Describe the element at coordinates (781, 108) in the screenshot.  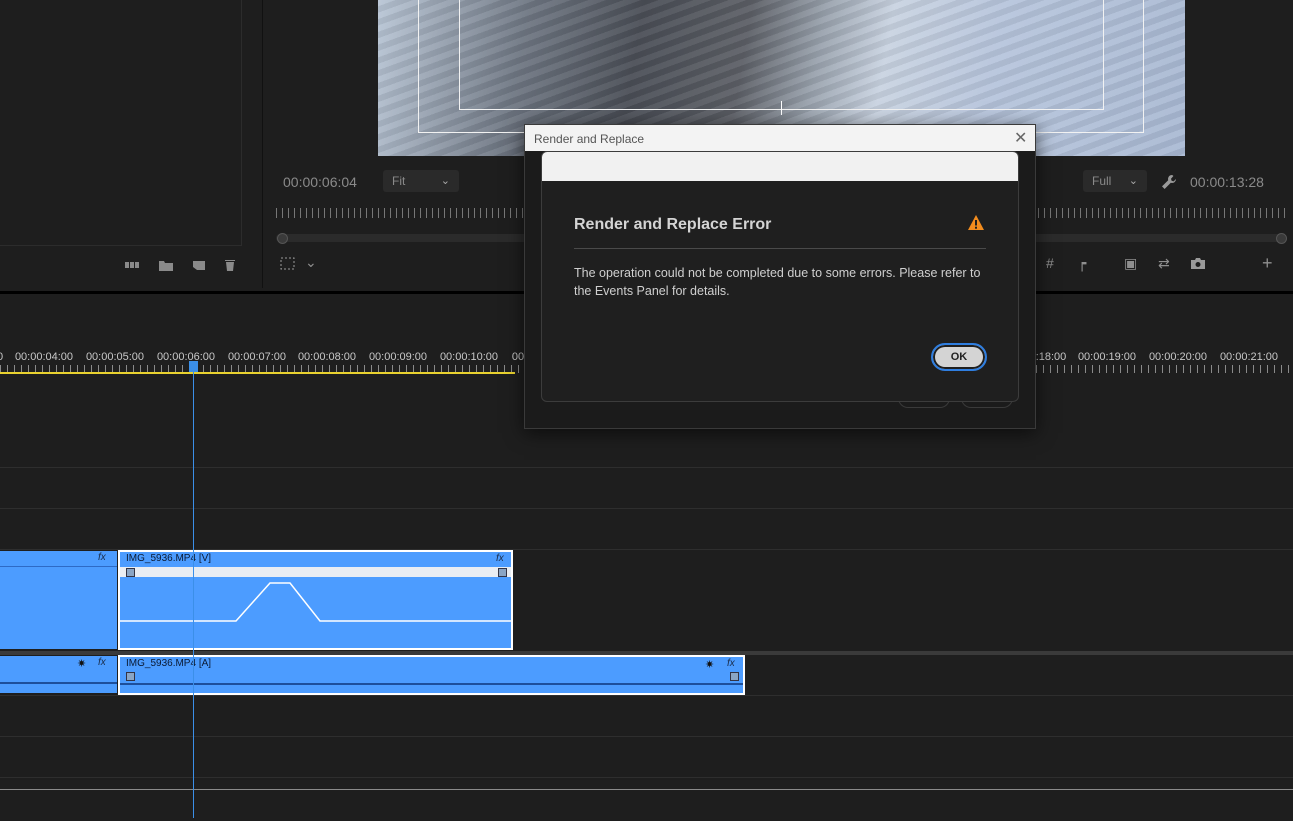
I see `center-mark` at that location.